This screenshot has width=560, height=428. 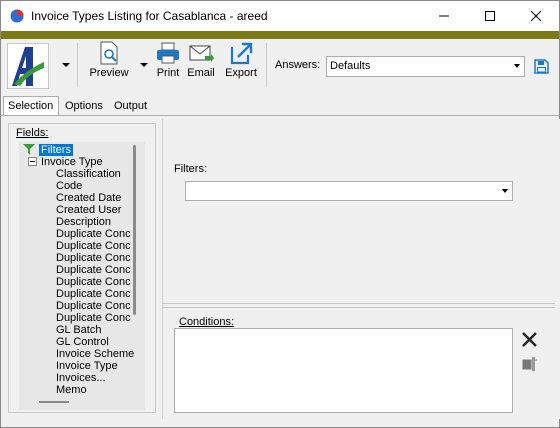 What do you see at coordinates (109, 73) in the screenshot?
I see `preview-label: Preview` at bounding box center [109, 73].